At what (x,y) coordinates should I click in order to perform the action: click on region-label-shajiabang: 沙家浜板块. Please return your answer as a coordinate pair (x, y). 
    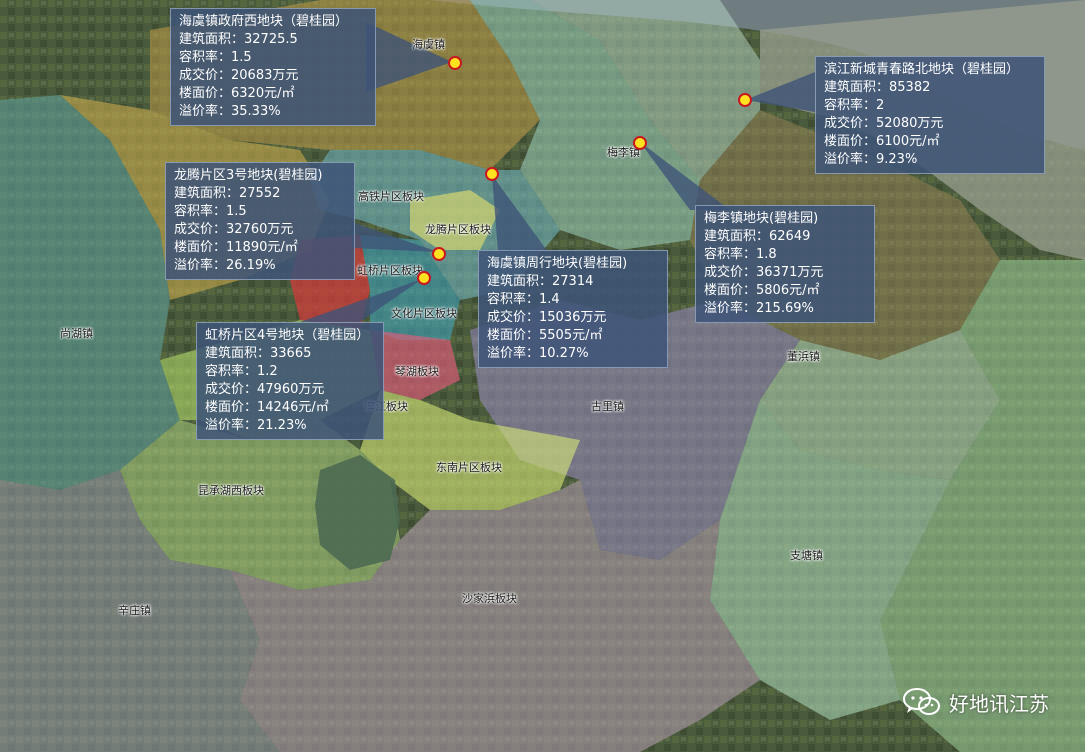
    Looking at the image, I should click on (489, 598).